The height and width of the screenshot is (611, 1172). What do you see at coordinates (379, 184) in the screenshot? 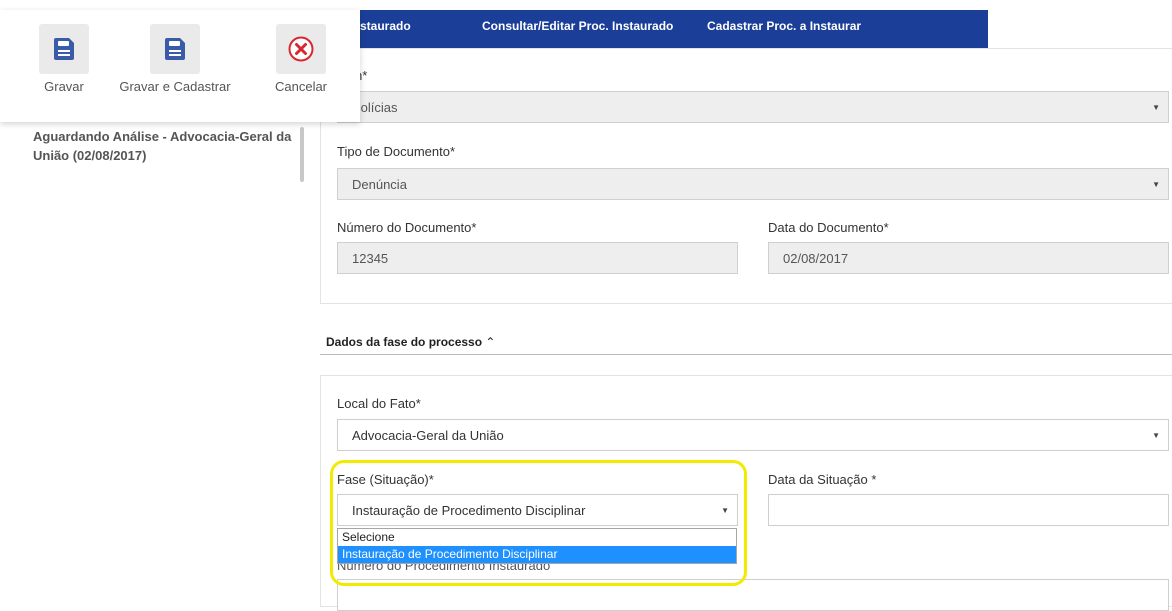
I see `tipo-documento-value: Denúncia` at bounding box center [379, 184].